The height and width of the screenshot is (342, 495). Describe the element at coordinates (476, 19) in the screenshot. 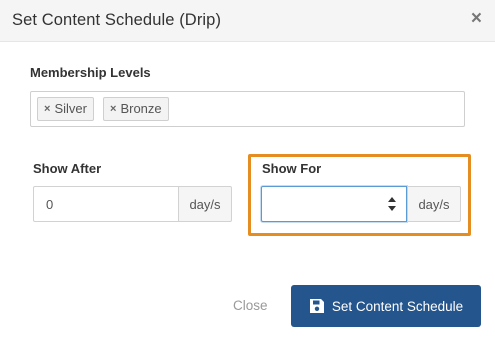

I see `close-icon: ×` at that location.